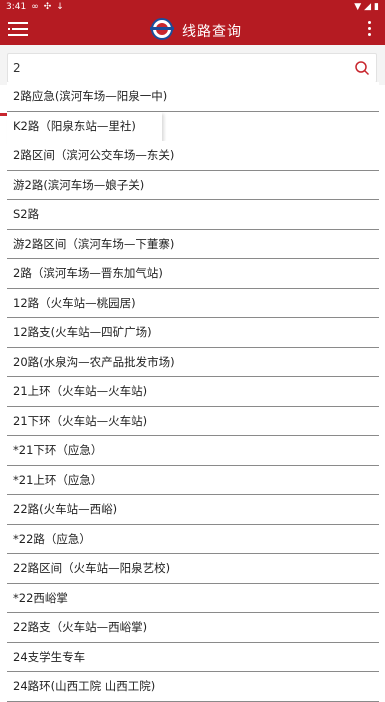  What do you see at coordinates (178, 68) in the screenshot?
I see `search-input` at bounding box center [178, 68].